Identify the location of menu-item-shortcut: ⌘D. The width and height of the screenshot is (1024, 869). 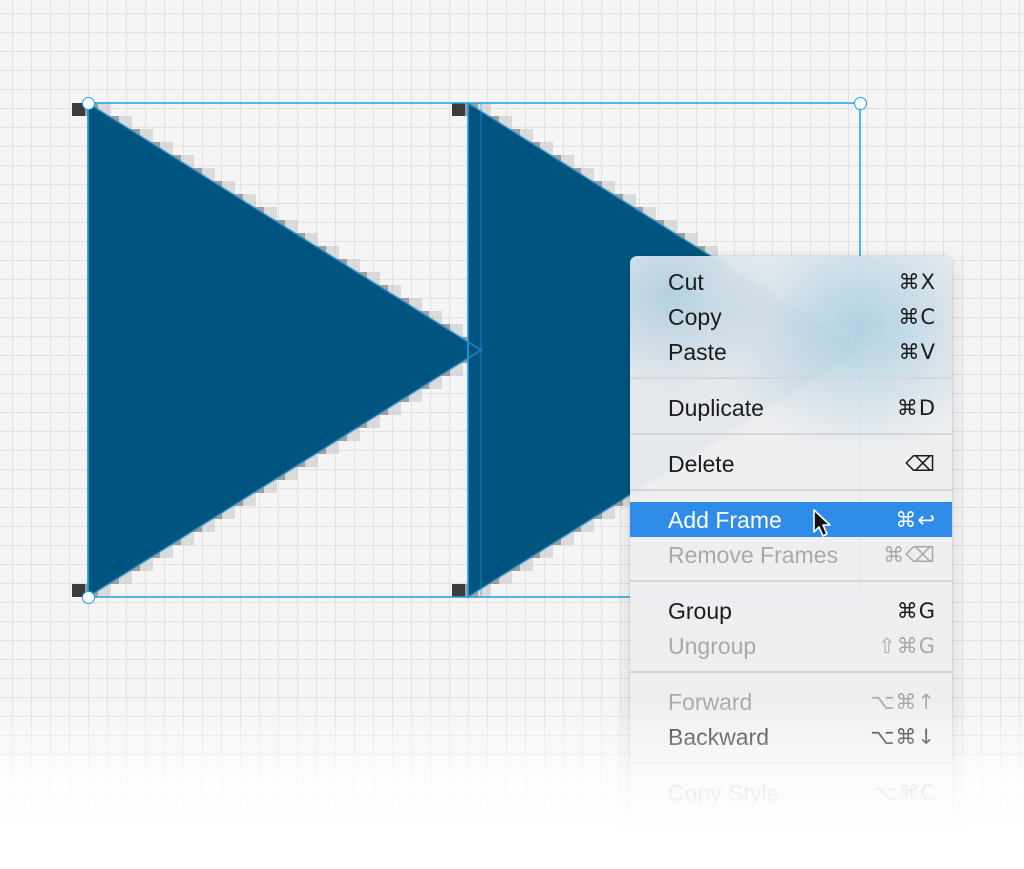
(916, 408).